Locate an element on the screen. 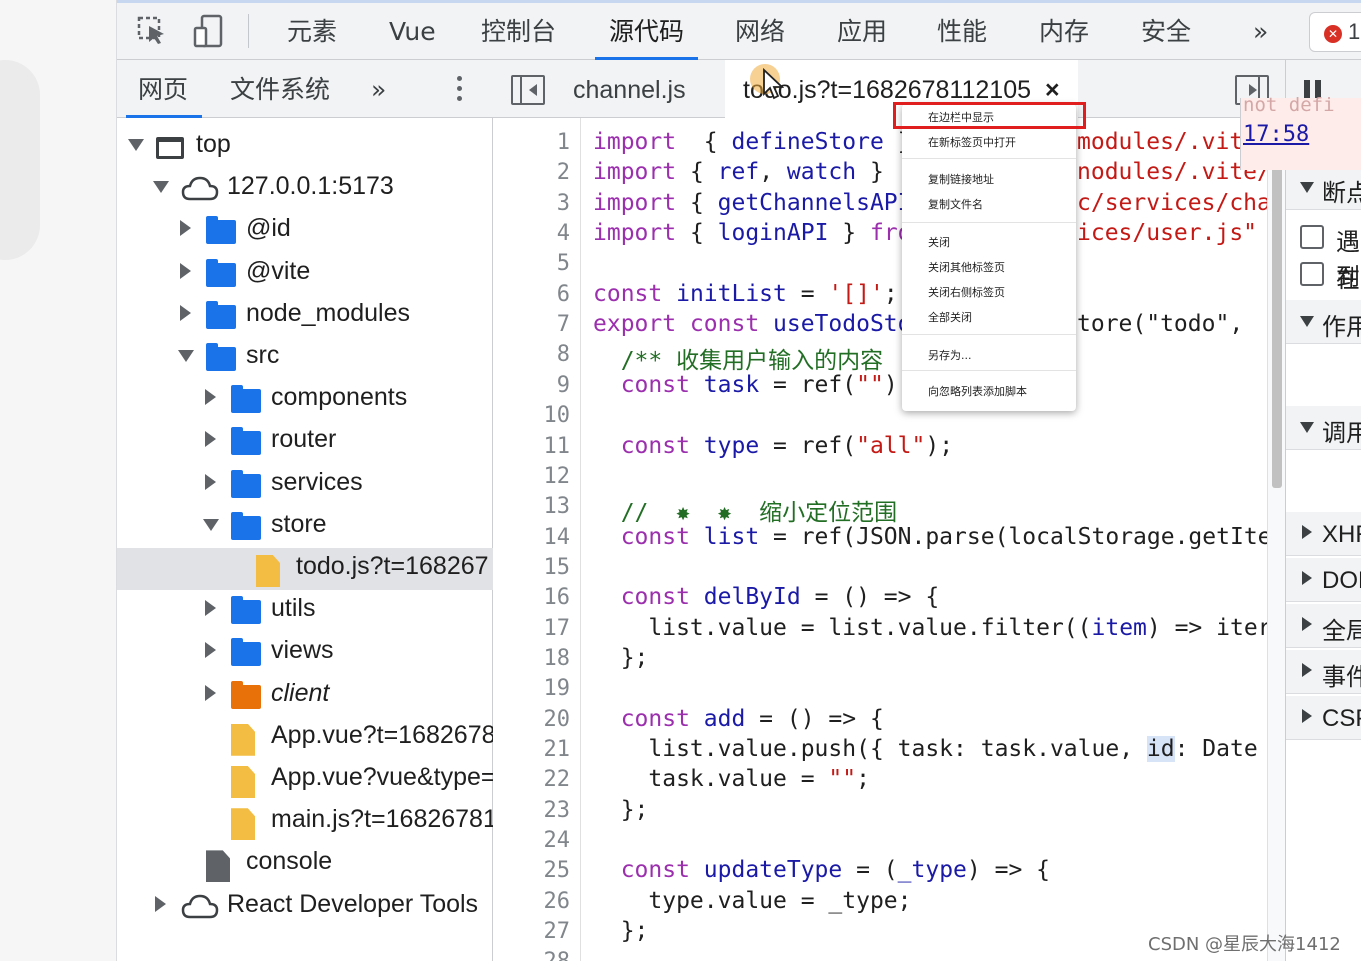 Image resolution: width=1361 pixels, height=961 pixels. line-number: 6 is located at coordinates (563, 294).